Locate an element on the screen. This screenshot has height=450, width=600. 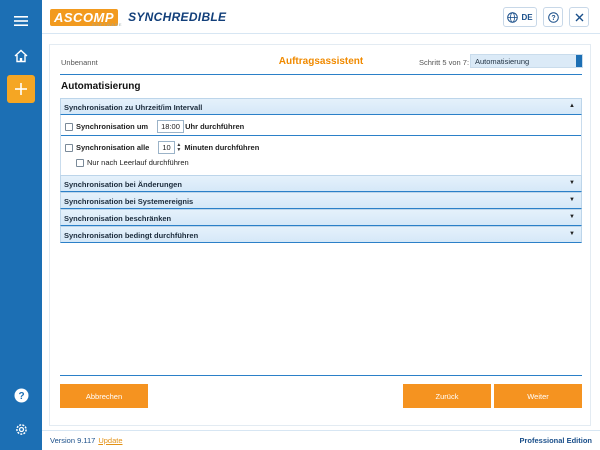
gear-icon is located at coordinates (21, 429).